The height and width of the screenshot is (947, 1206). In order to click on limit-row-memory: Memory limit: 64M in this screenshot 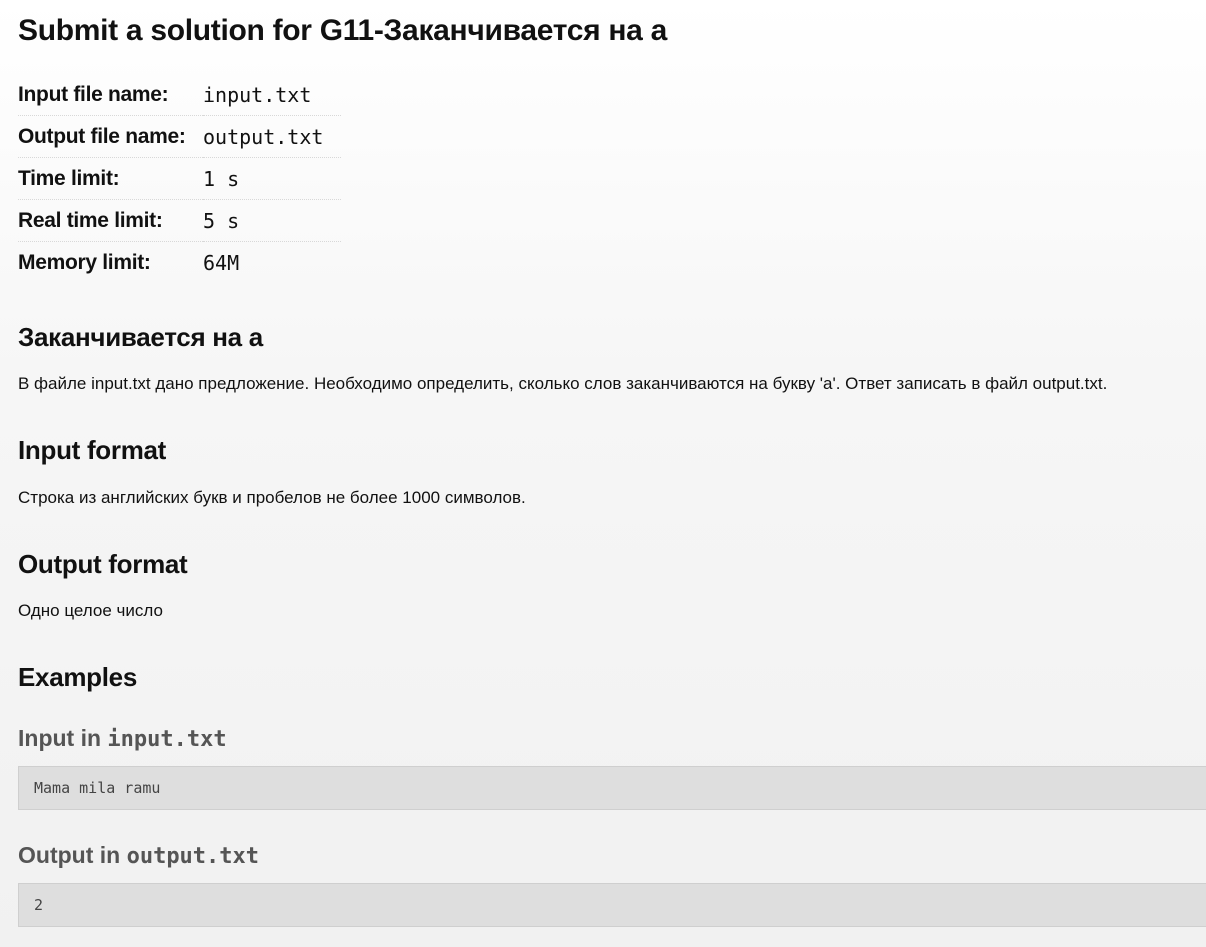, I will do `click(179, 263)`.